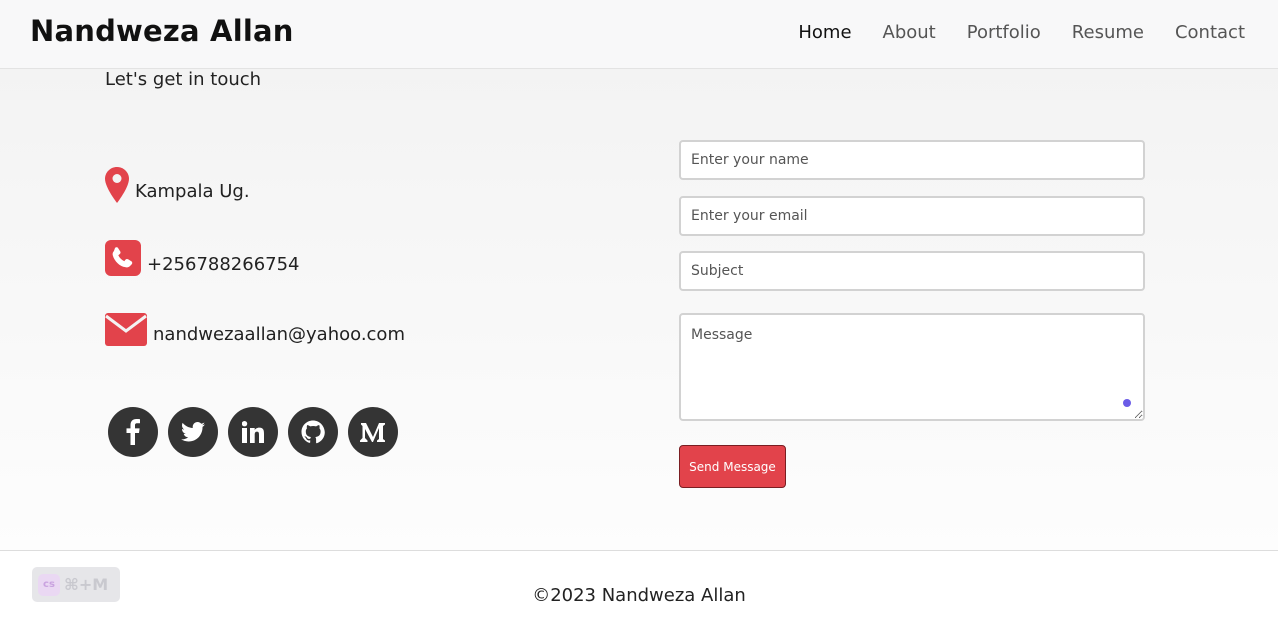  What do you see at coordinates (123, 258) in the screenshot?
I see `phone-icon` at bounding box center [123, 258].